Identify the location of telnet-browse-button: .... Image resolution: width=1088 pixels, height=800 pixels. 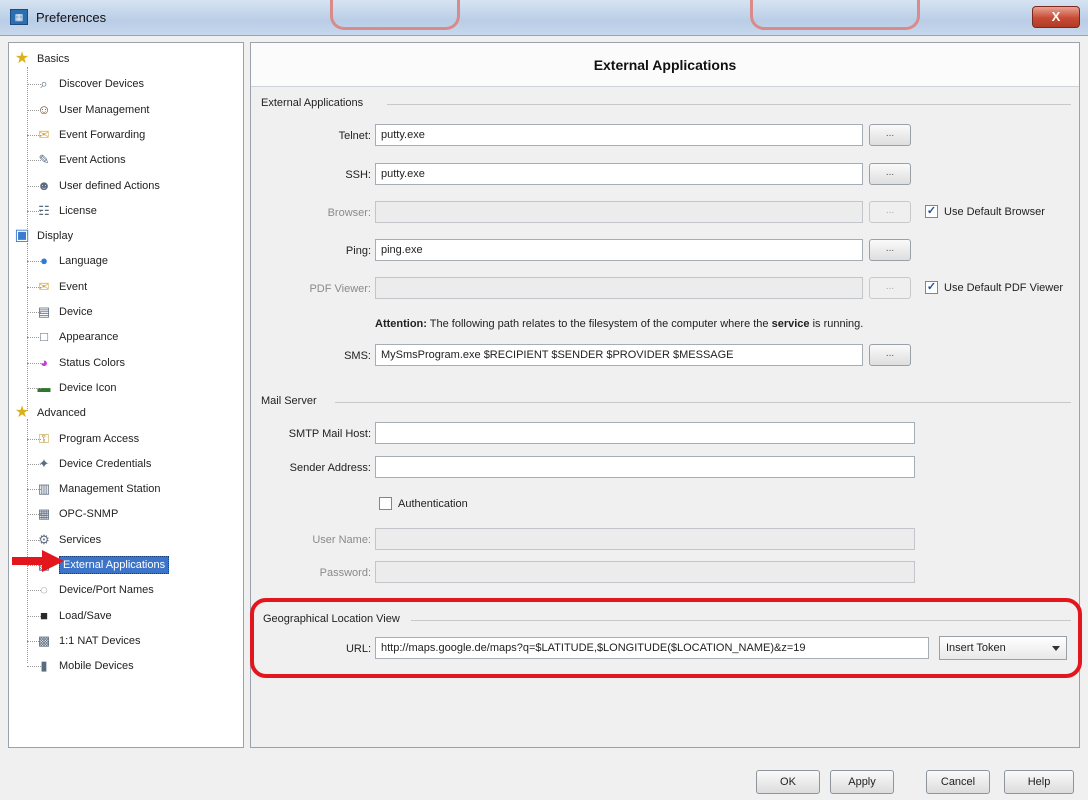
(890, 135).